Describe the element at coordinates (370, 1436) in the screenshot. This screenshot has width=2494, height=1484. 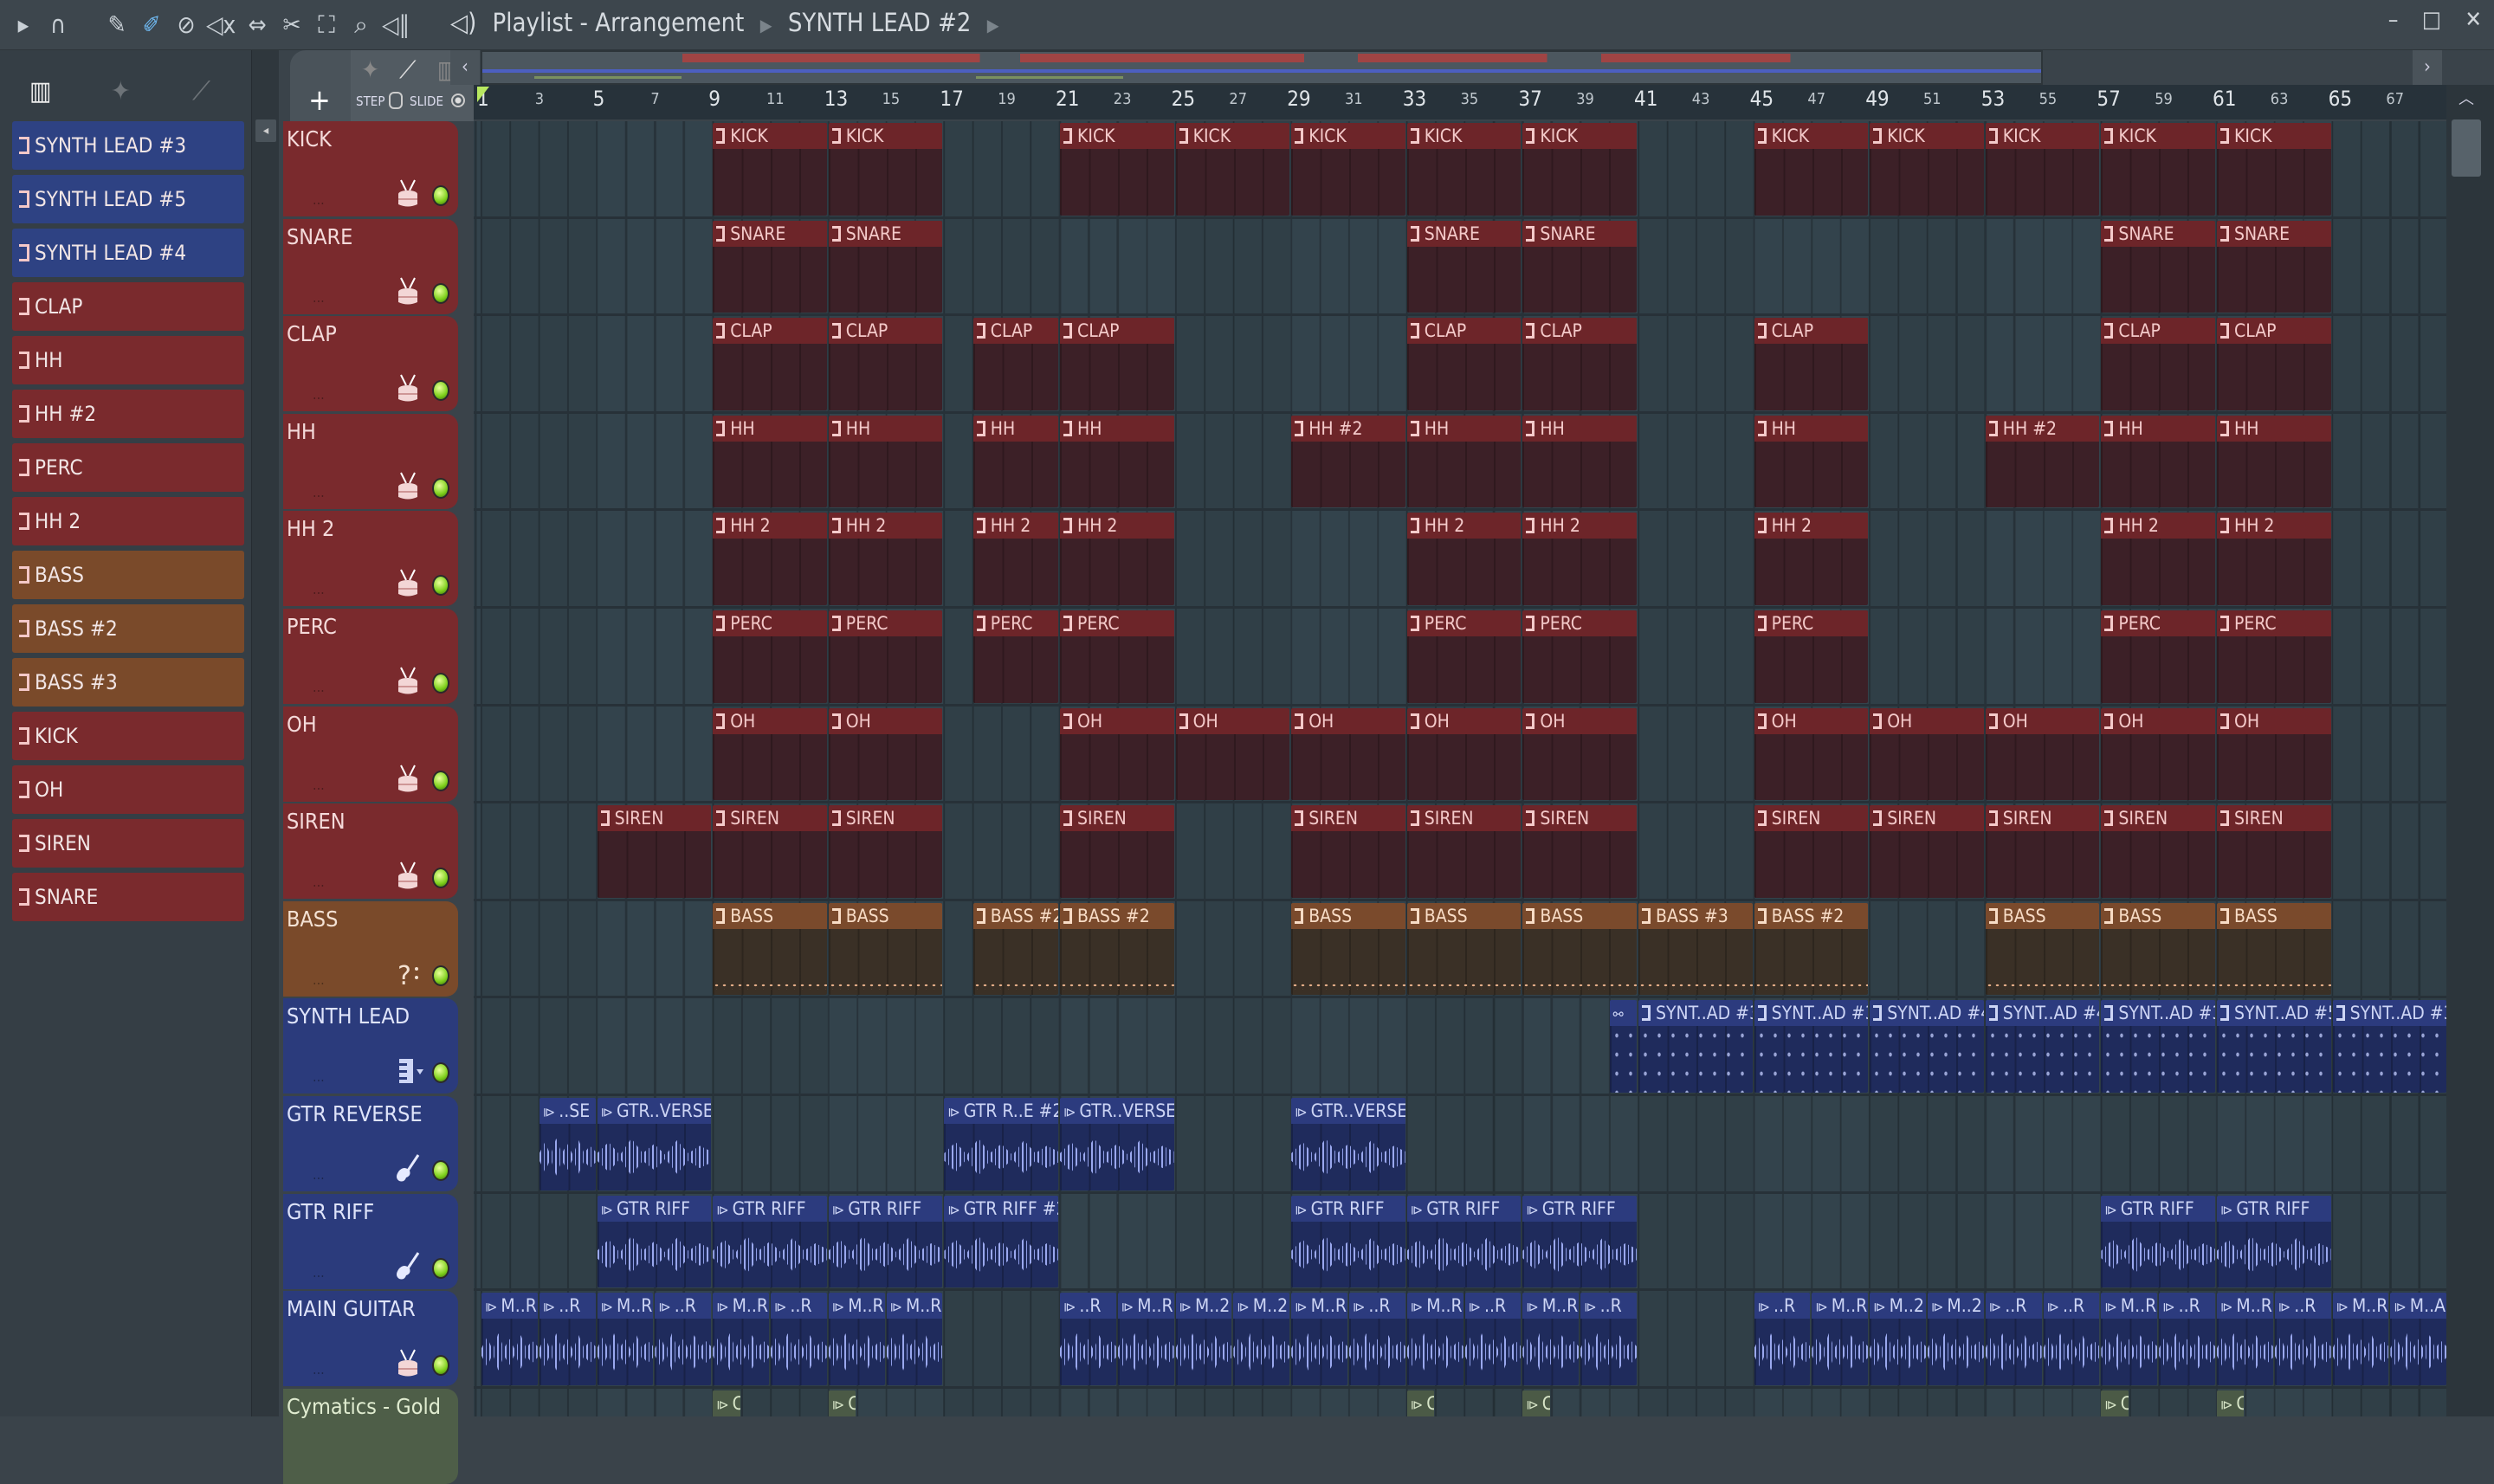
I see `track-header: Cymatics - Gold` at that location.